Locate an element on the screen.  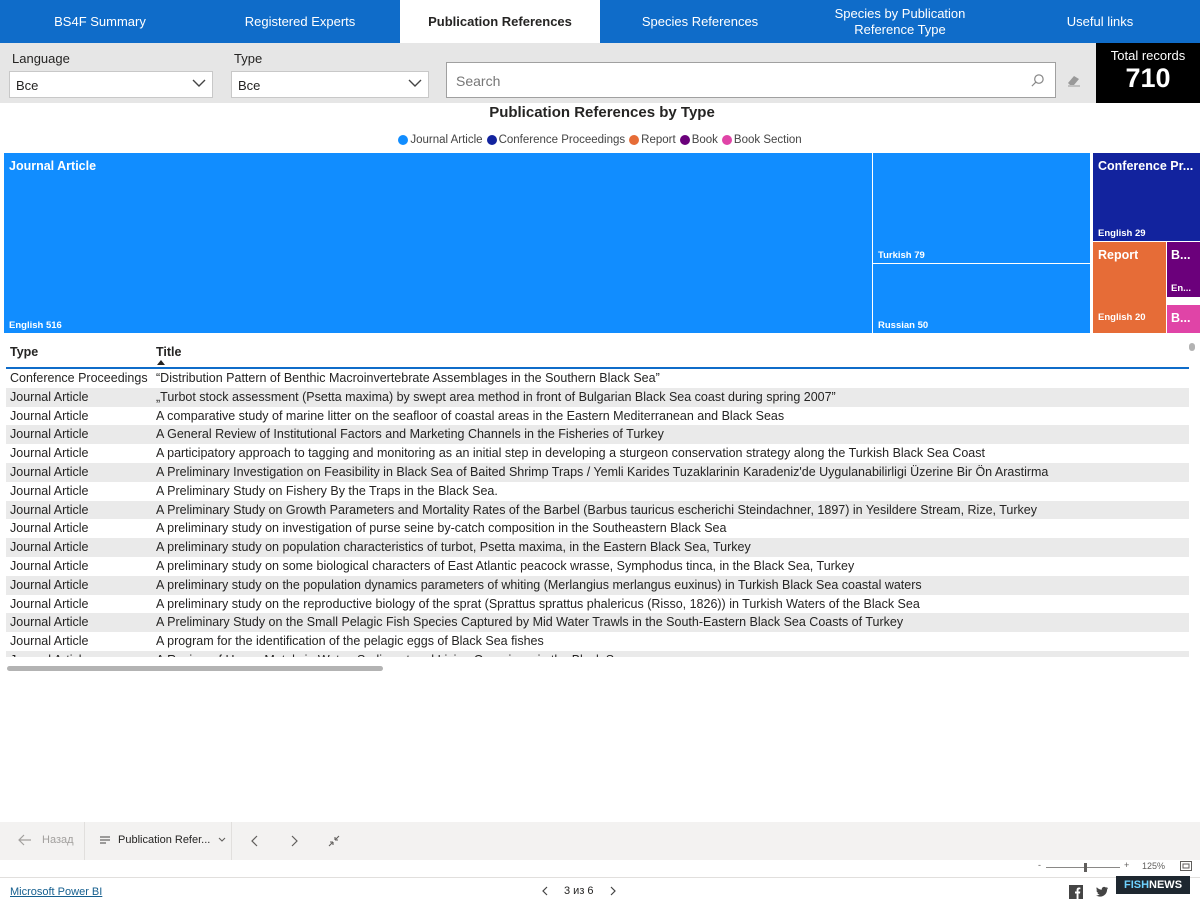
eraser-icon is located at coordinates (1074, 79).